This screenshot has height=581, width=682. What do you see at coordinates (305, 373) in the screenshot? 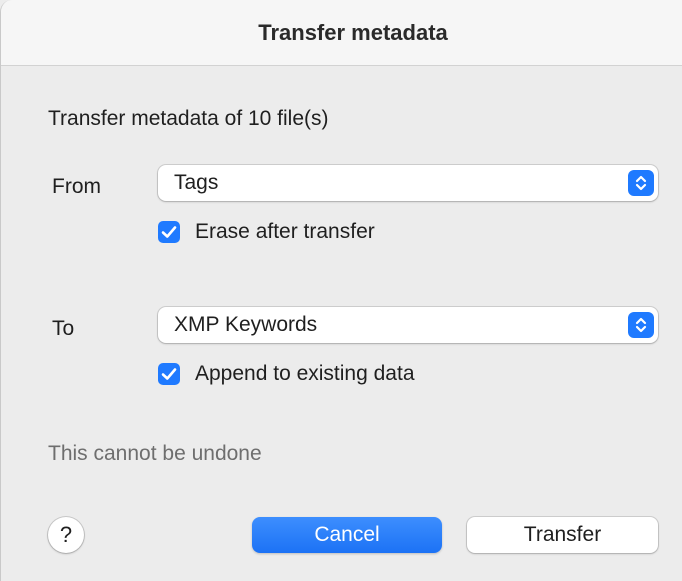
I see `append-existing-data-label: Append to existing data` at bounding box center [305, 373].